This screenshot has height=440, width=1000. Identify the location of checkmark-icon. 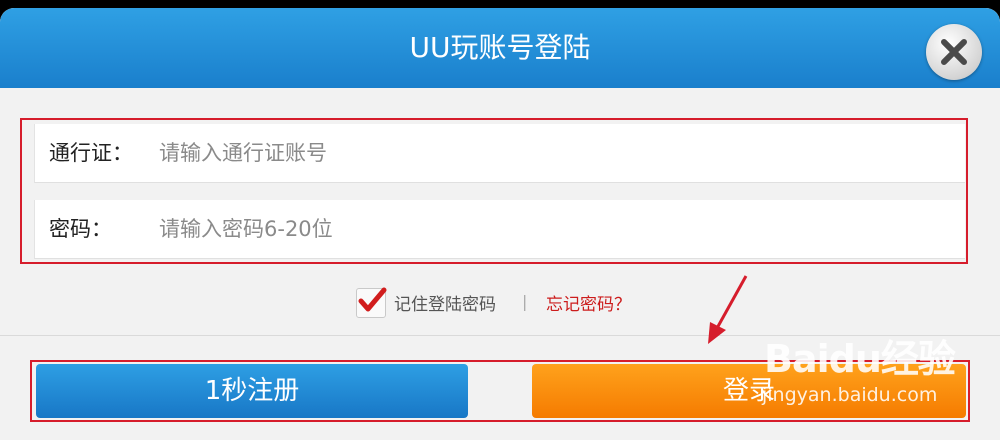
(372, 299).